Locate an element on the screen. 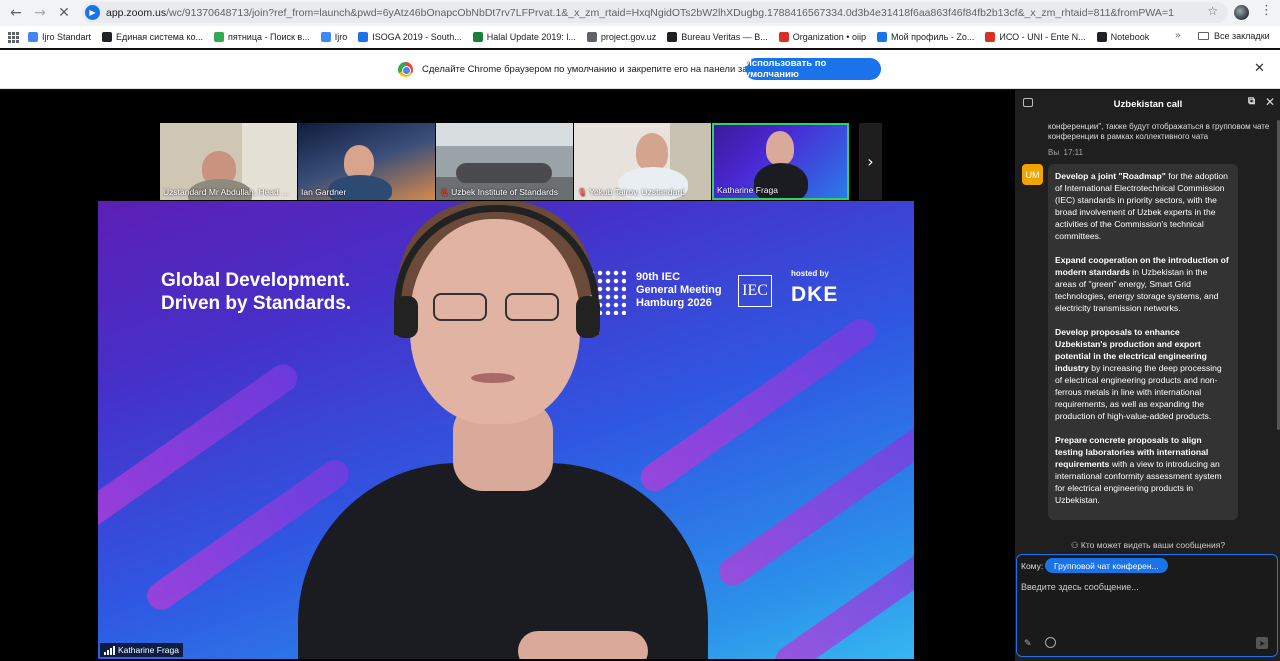 This screenshot has width=1280, height=661. participant-tile: 🎙 Uzbek Institute of Standards is located at coordinates (504, 161).